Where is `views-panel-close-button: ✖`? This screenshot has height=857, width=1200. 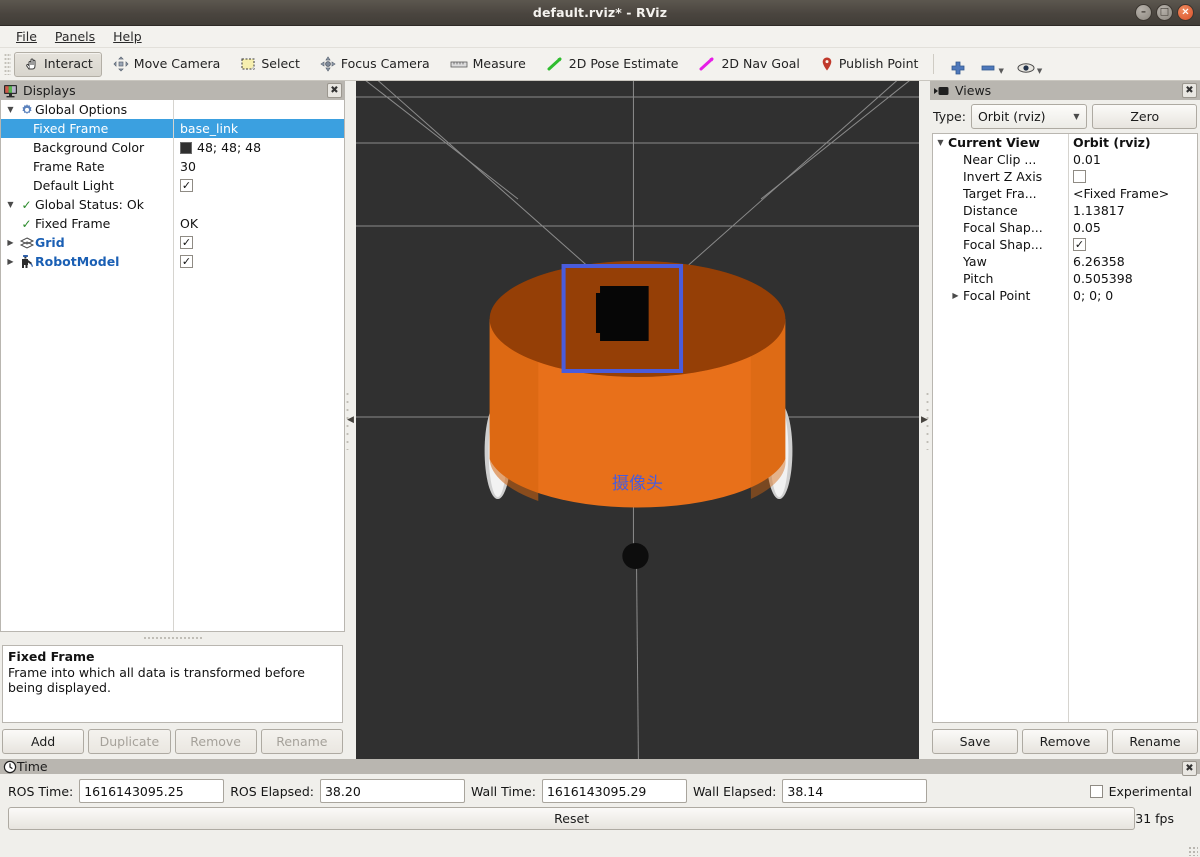 views-panel-close-button: ✖ is located at coordinates (1189, 90).